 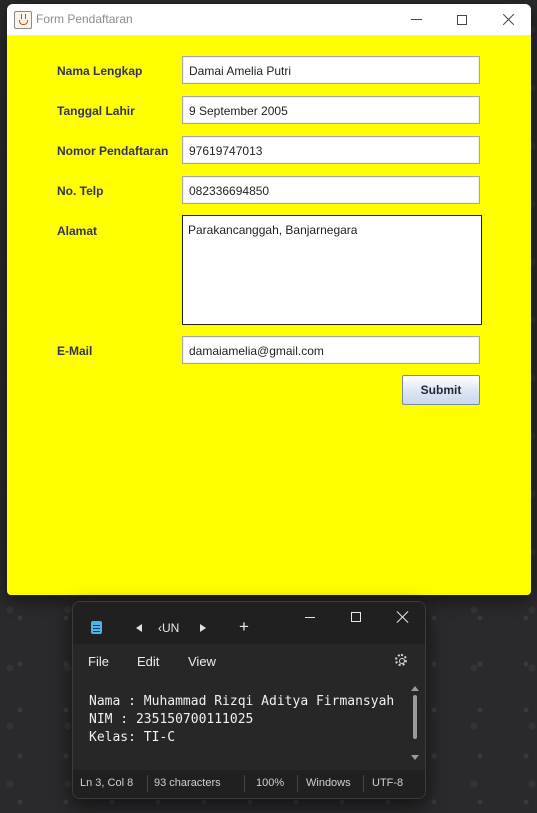 What do you see at coordinates (113, 151) in the screenshot?
I see `nomor-pendaftaran-label: Nomor Pendaftaran` at bounding box center [113, 151].